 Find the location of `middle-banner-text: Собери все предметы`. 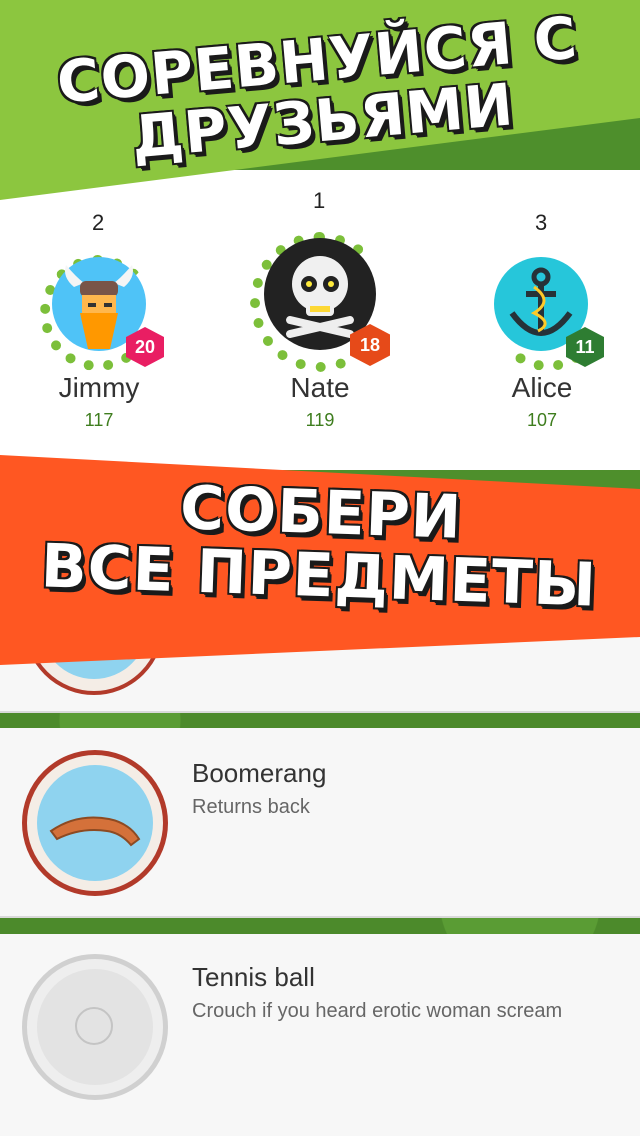

middle-banner-text: Собери все предметы is located at coordinates (318, 547).